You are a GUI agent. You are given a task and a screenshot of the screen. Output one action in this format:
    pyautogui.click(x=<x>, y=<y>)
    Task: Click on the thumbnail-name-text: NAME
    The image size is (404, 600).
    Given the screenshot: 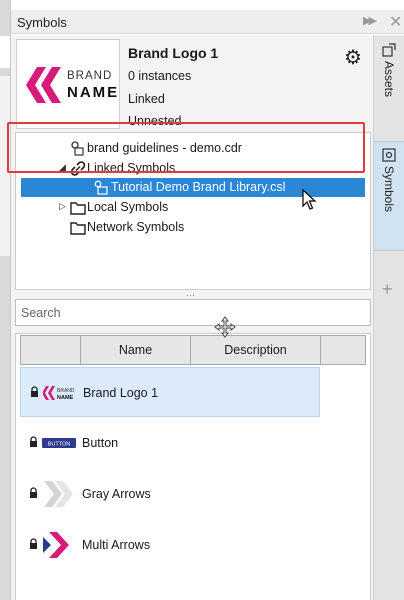 What is the action you would take?
    pyautogui.click(x=93, y=92)
    